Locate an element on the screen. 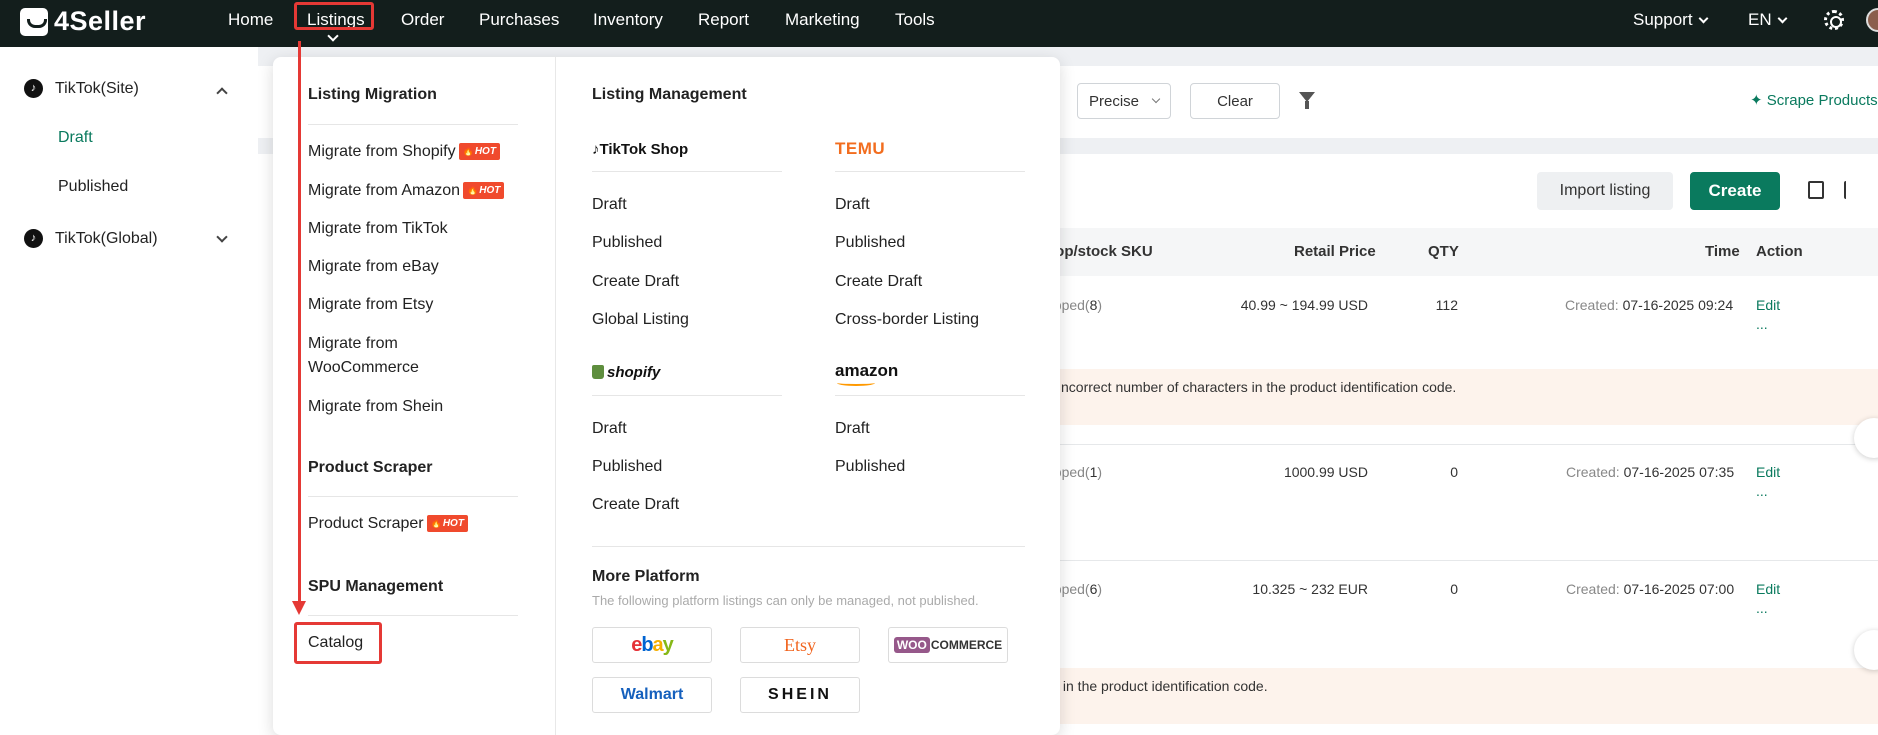 The width and height of the screenshot is (1878, 735). tiktok-draft-item: Draft is located at coordinates (609, 205).